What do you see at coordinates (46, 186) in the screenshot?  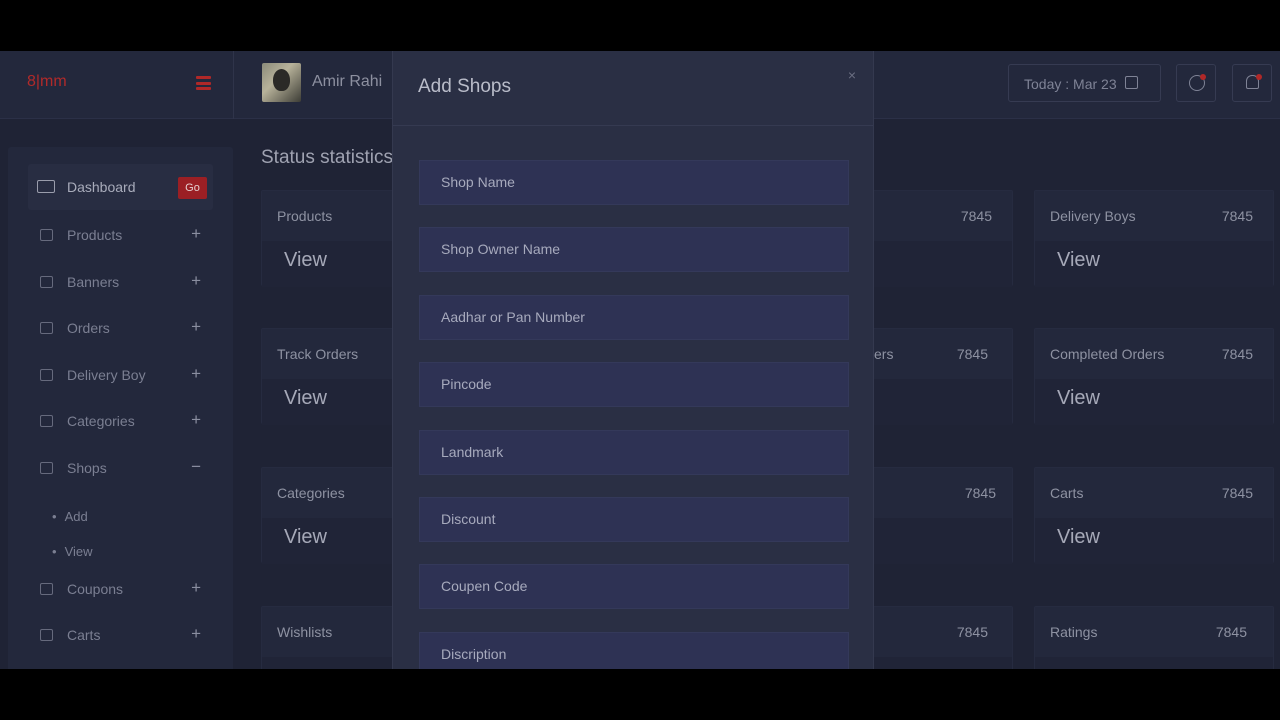 I see `monitor-icon` at bounding box center [46, 186].